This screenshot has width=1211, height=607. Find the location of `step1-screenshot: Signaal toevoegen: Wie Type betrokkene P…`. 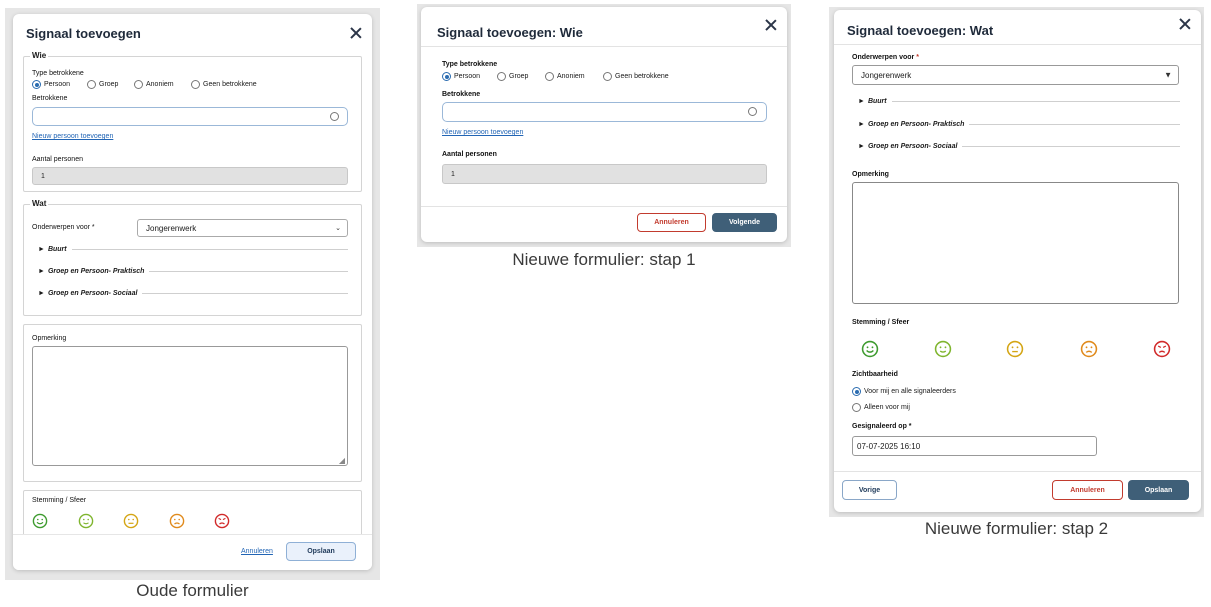

step1-screenshot: Signaal toevoegen: Wie Type betrokkene P… is located at coordinates (604, 125).